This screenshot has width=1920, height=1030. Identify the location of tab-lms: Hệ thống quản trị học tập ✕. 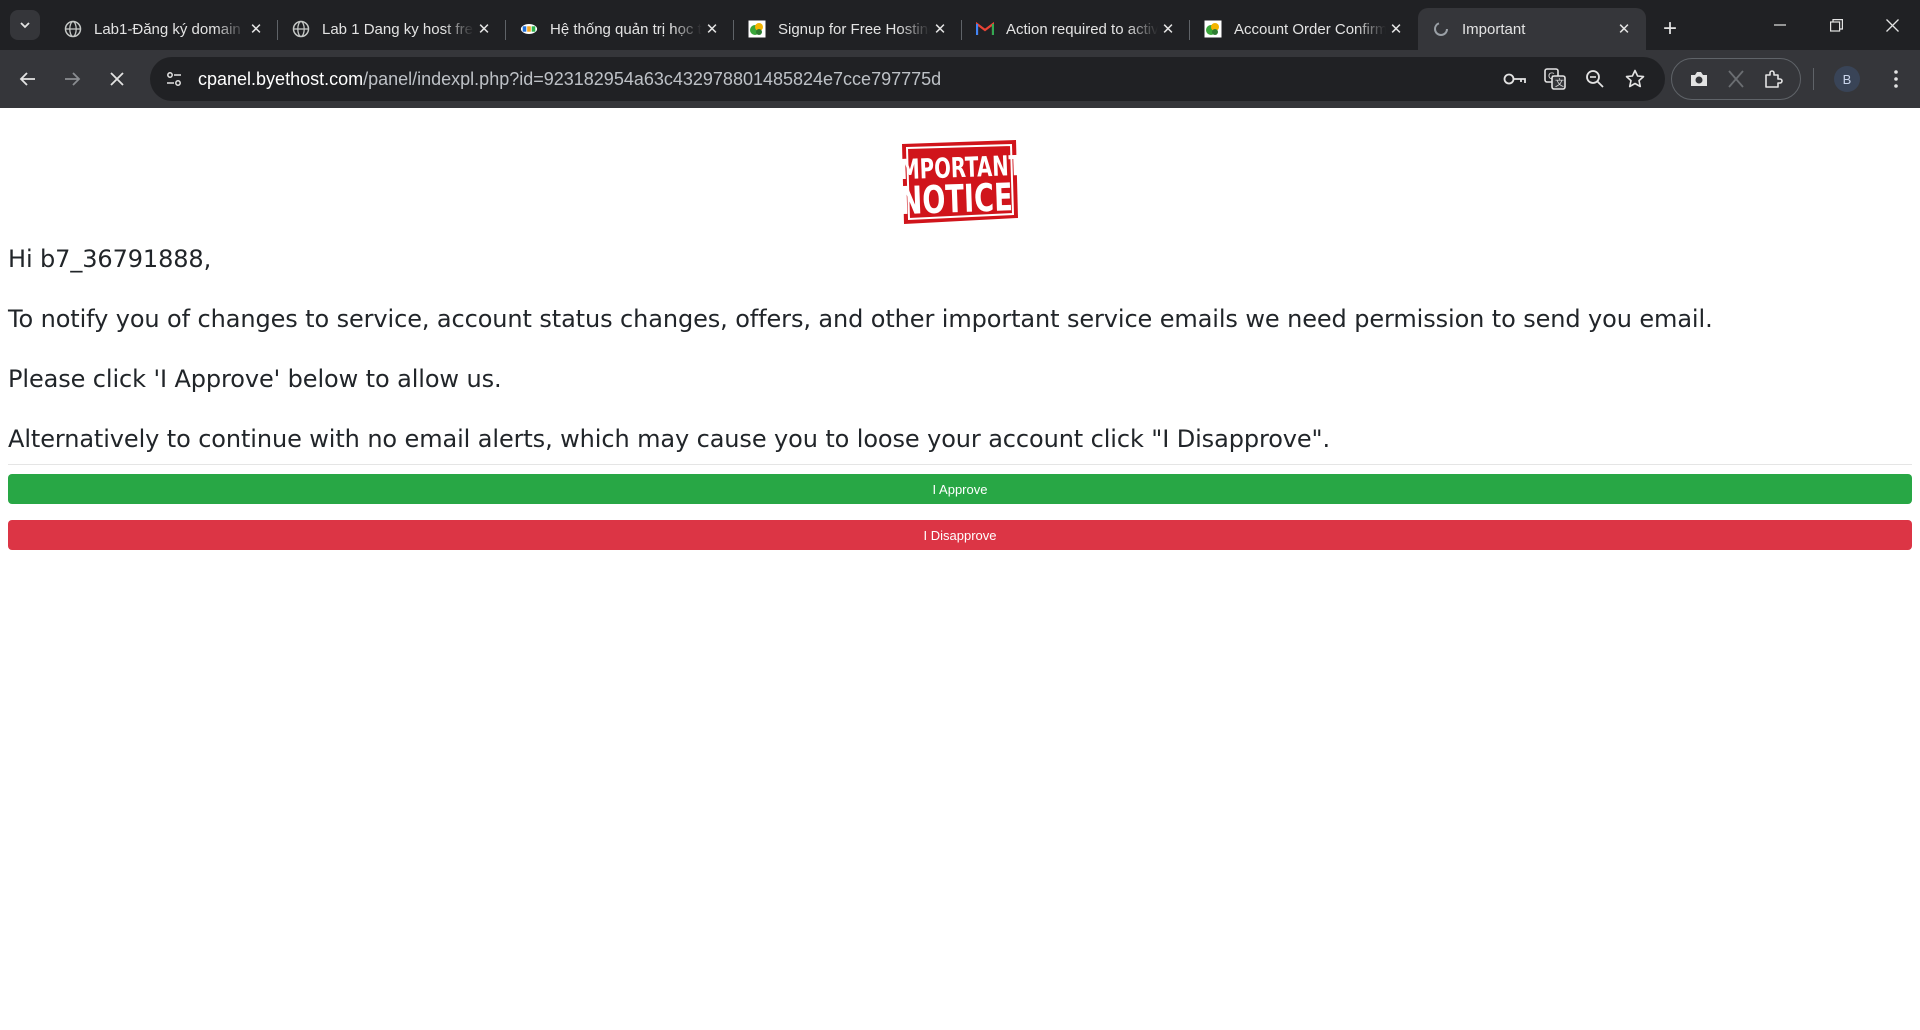
(620, 29).